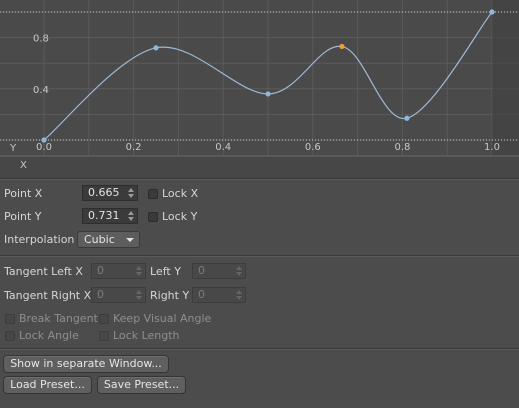  I want to click on tangent-right-y-value: 0, so click(201, 294).